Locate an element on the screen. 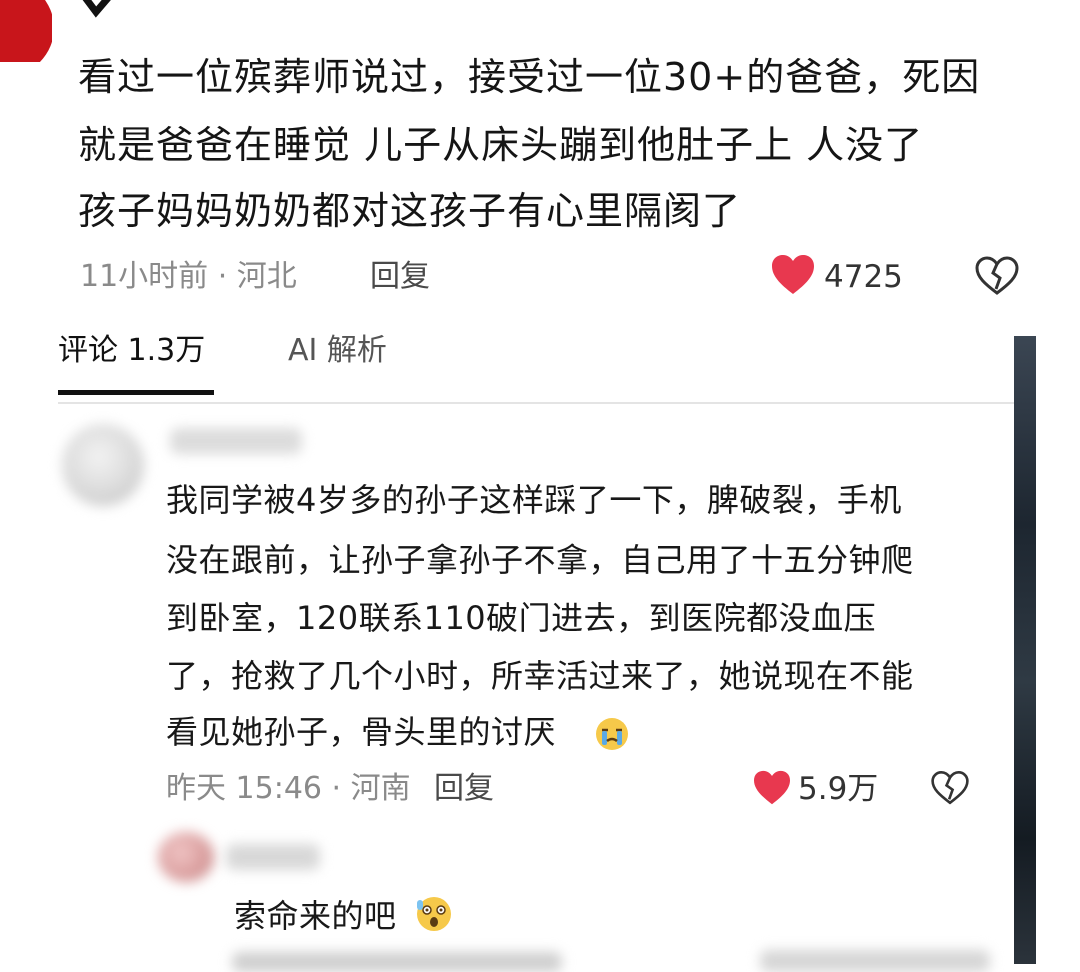  tabs-divider is located at coordinates (537, 403).